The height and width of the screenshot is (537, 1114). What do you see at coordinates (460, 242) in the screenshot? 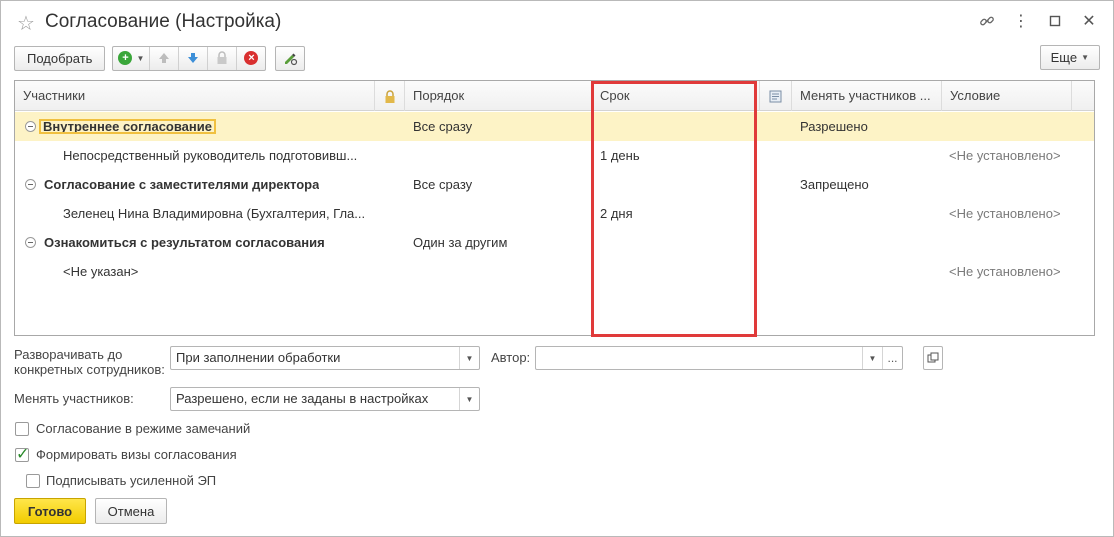
I see `order-cell: Один за другим` at bounding box center [460, 242].